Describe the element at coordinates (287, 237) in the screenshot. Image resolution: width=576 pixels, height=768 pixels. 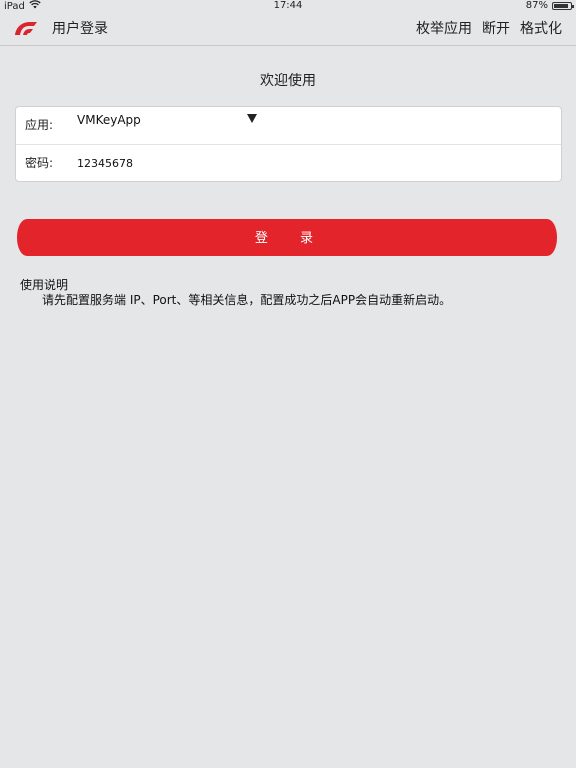
I see `login-button: 登 录` at that location.